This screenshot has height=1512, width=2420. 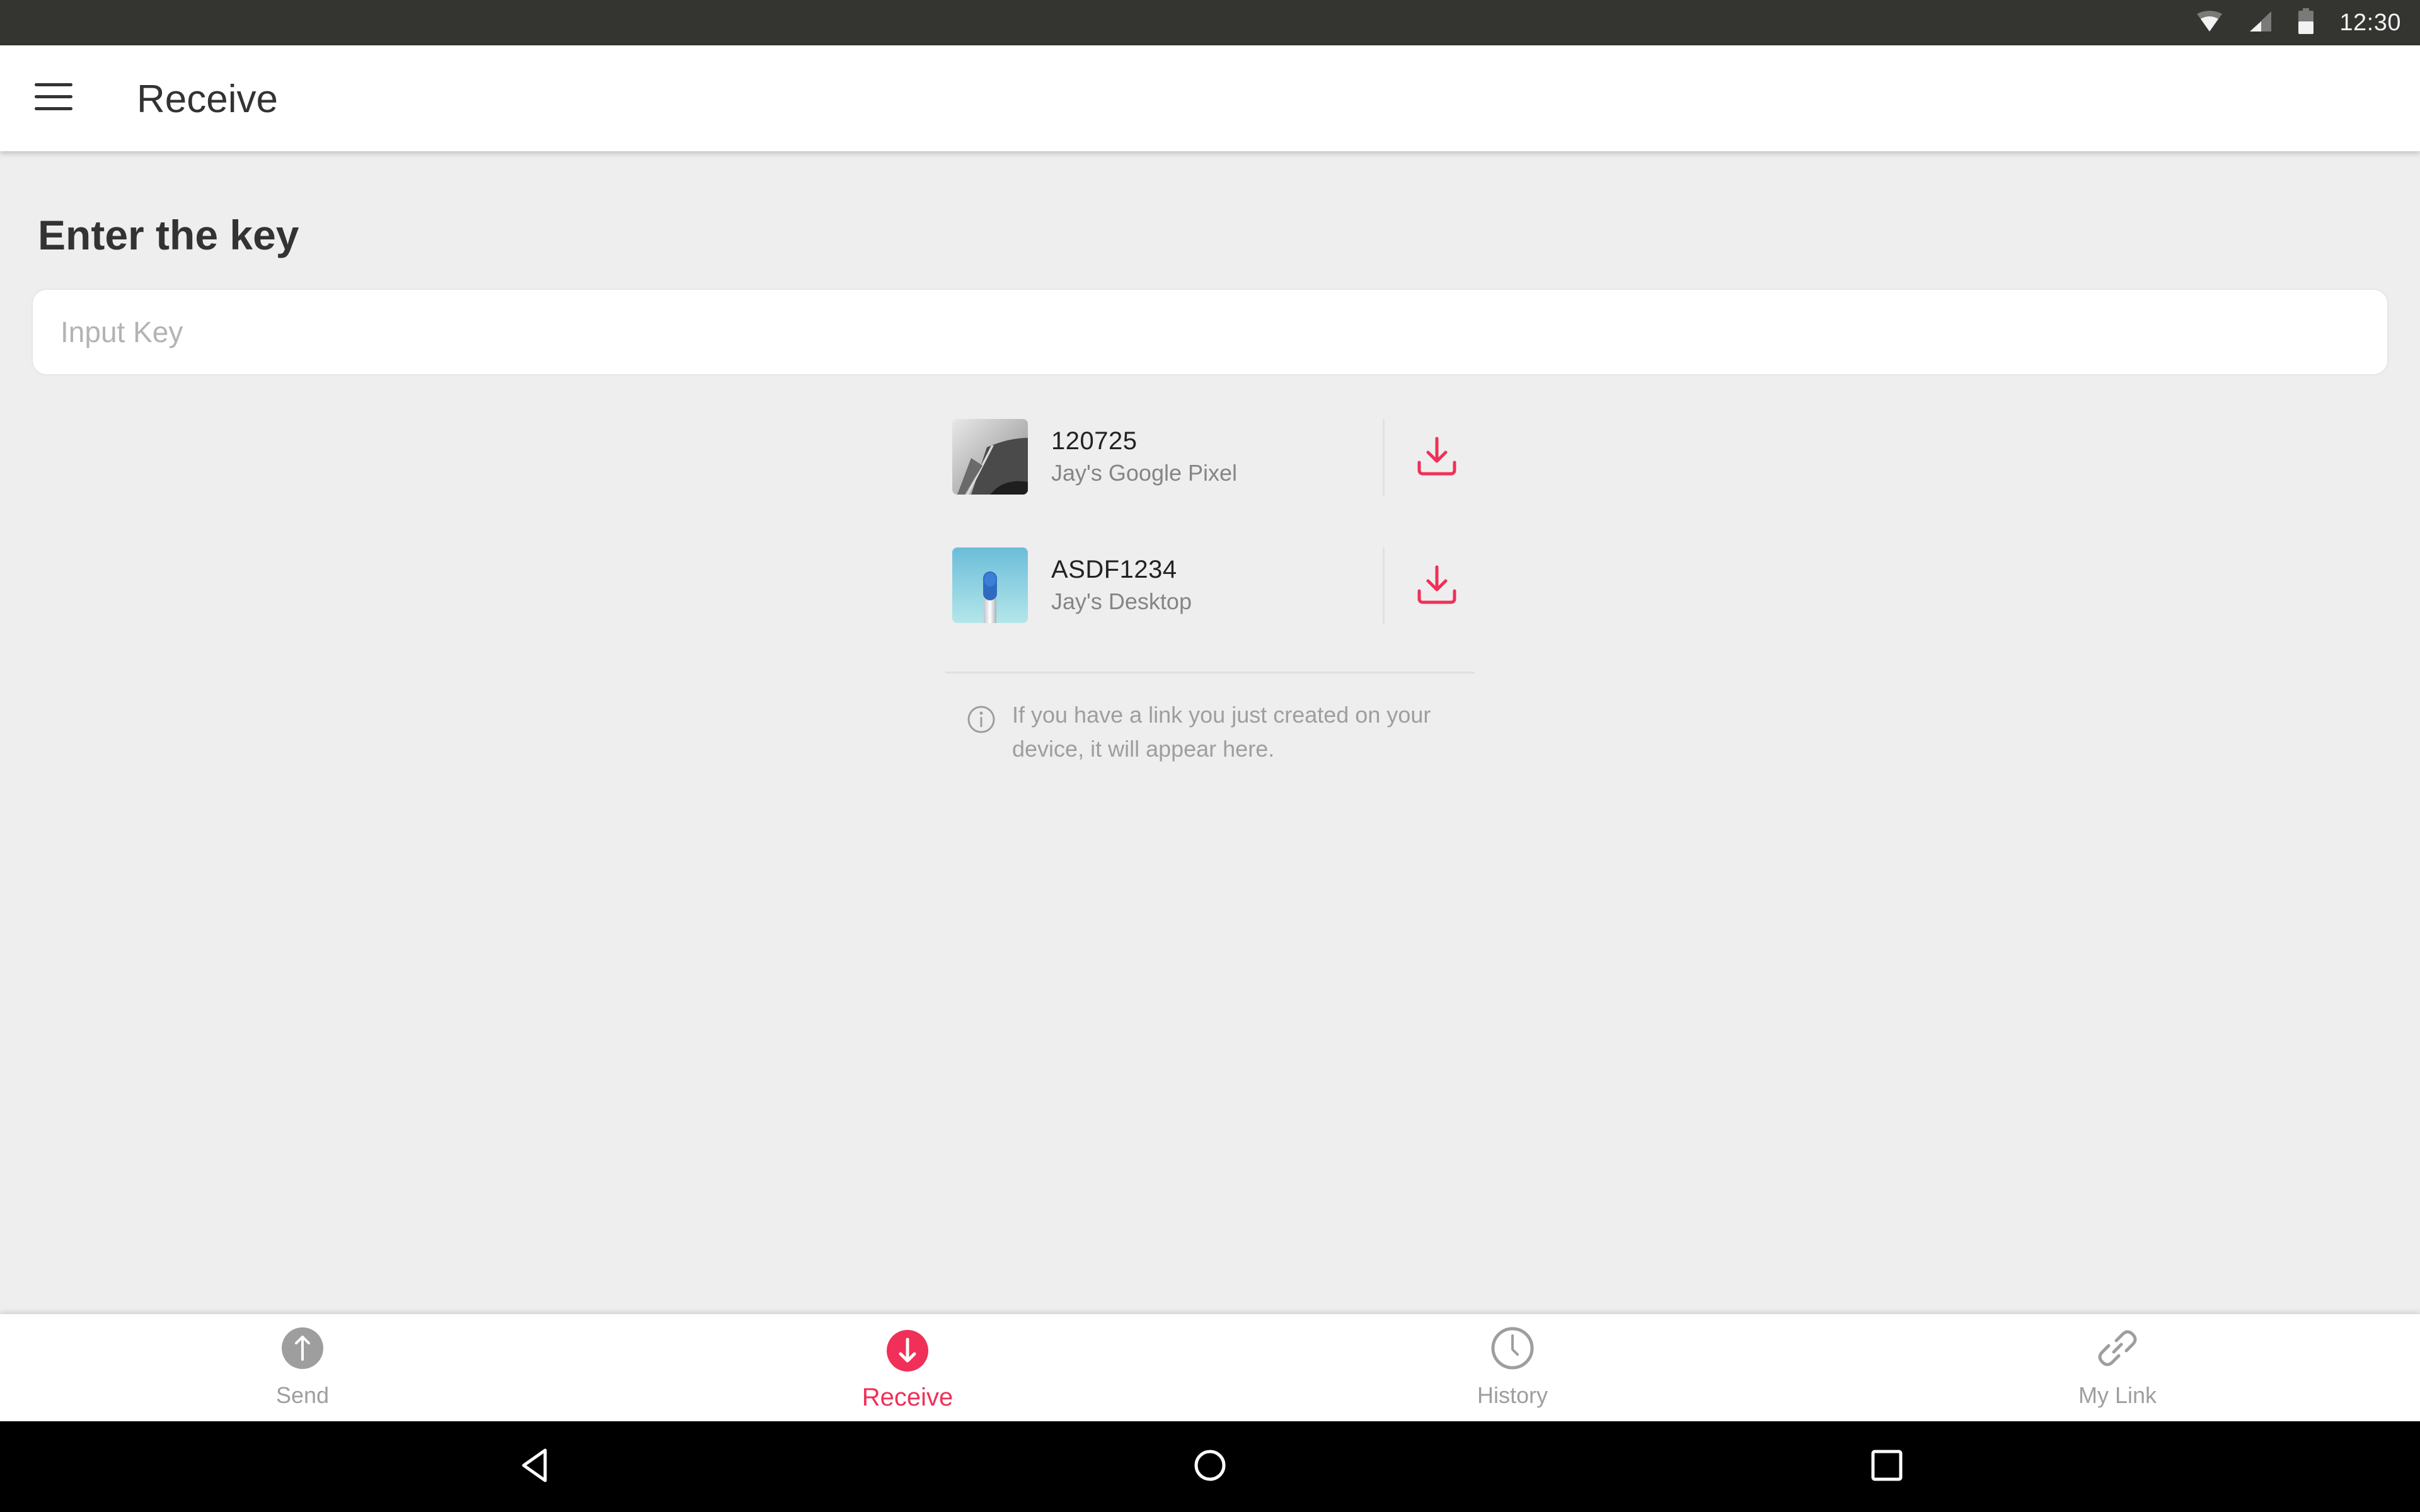 I want to click on home-button, so click(x=1210, y=1466).